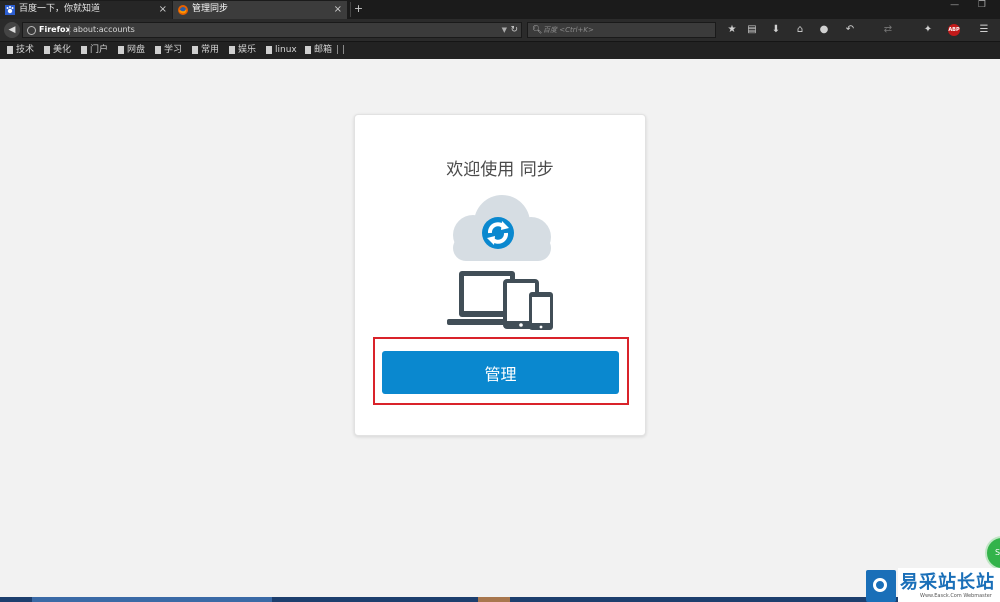  I want to click on sync-arrows-icon, so click(498, 233).